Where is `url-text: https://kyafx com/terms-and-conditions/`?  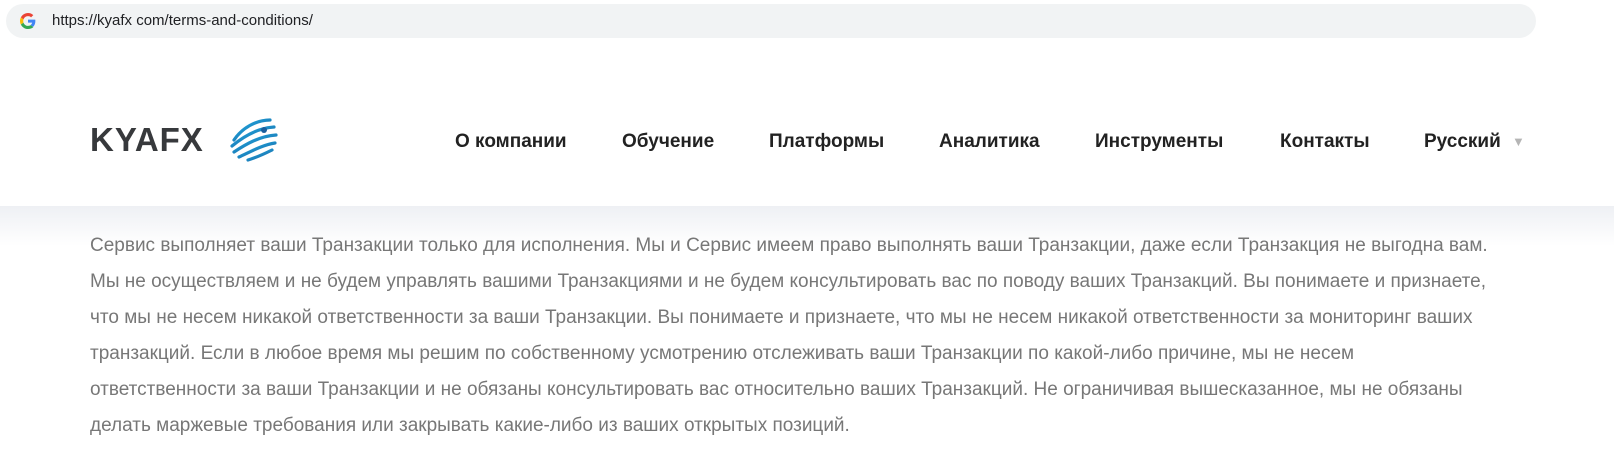 url-text: https://kyafx com/terms-and-conditions/ is located at coordinates (182, 21).